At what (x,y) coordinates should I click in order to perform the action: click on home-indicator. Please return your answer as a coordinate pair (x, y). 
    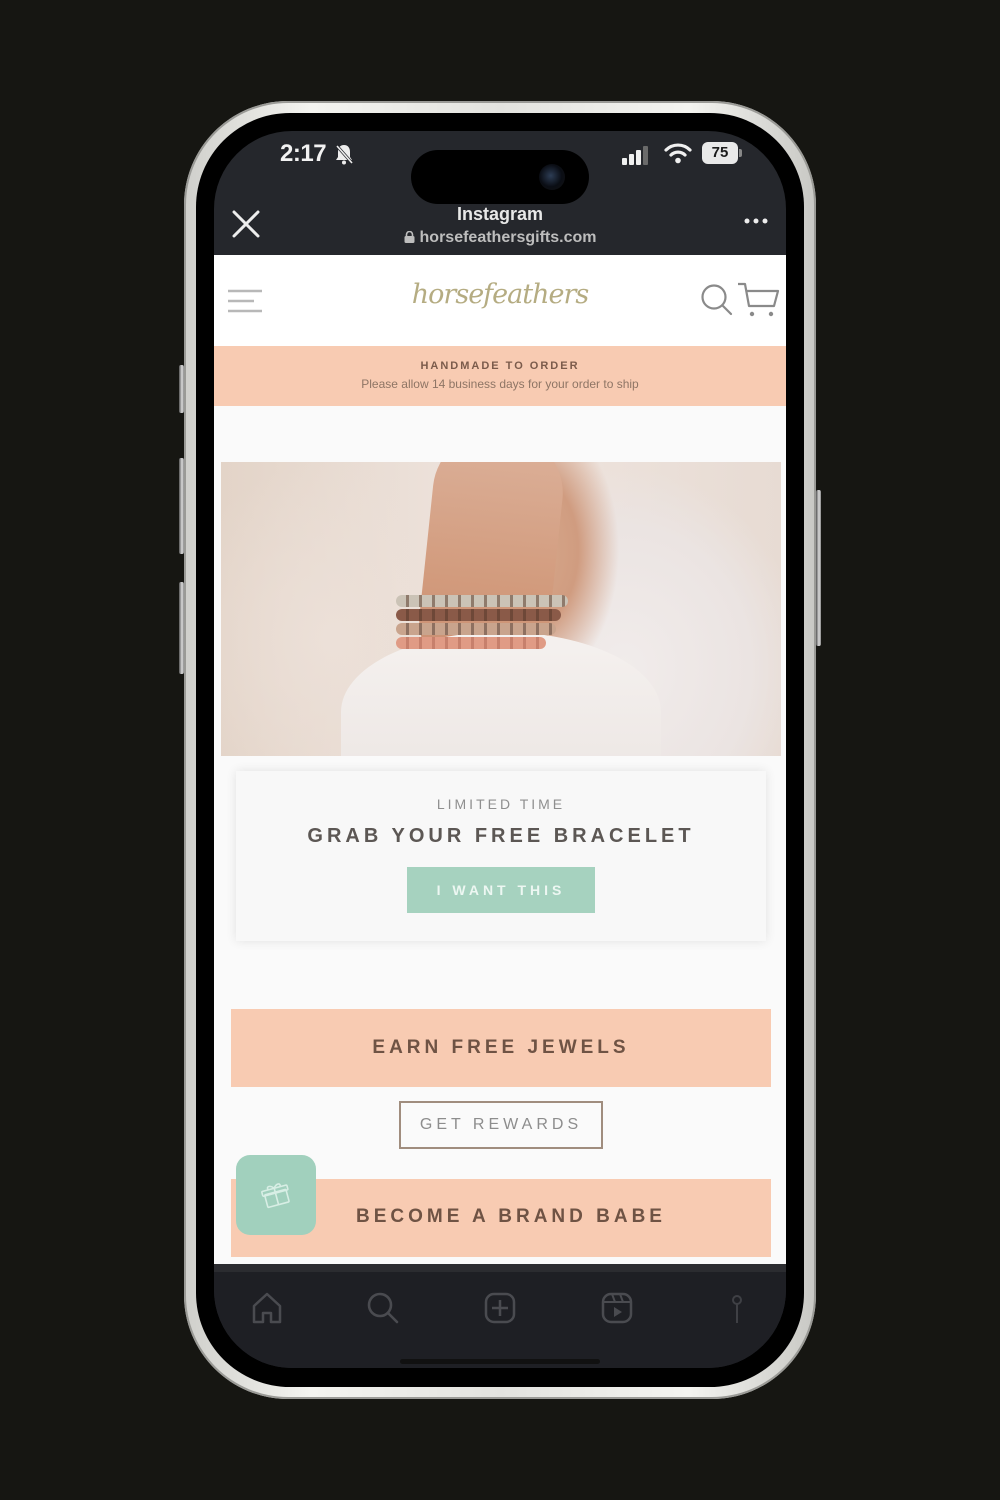
    Looking at the image, I should click on (500, 1361).